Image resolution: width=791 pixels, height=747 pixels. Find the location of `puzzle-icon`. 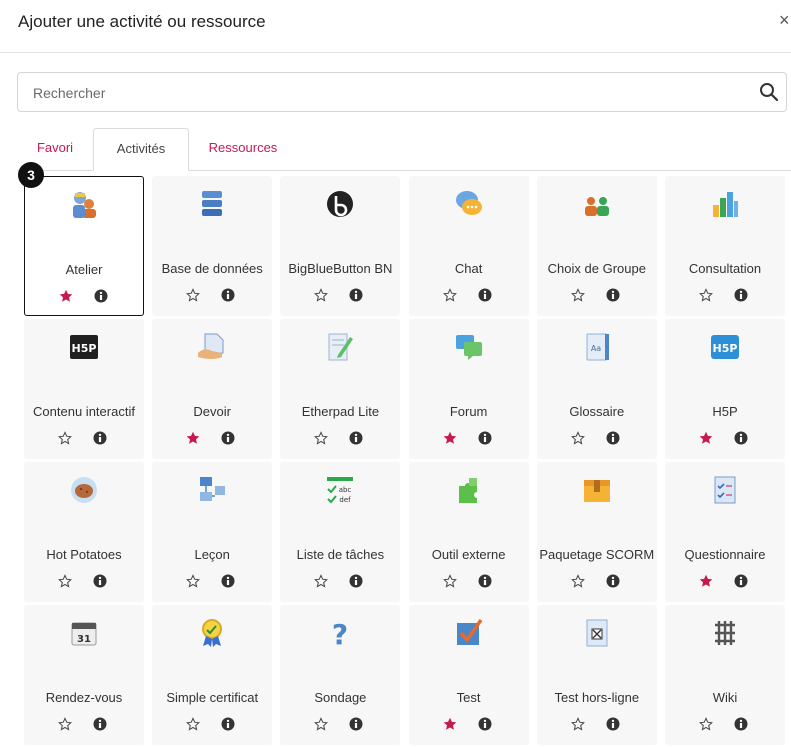

puzzle-icon is located at coordinates (469, 490).